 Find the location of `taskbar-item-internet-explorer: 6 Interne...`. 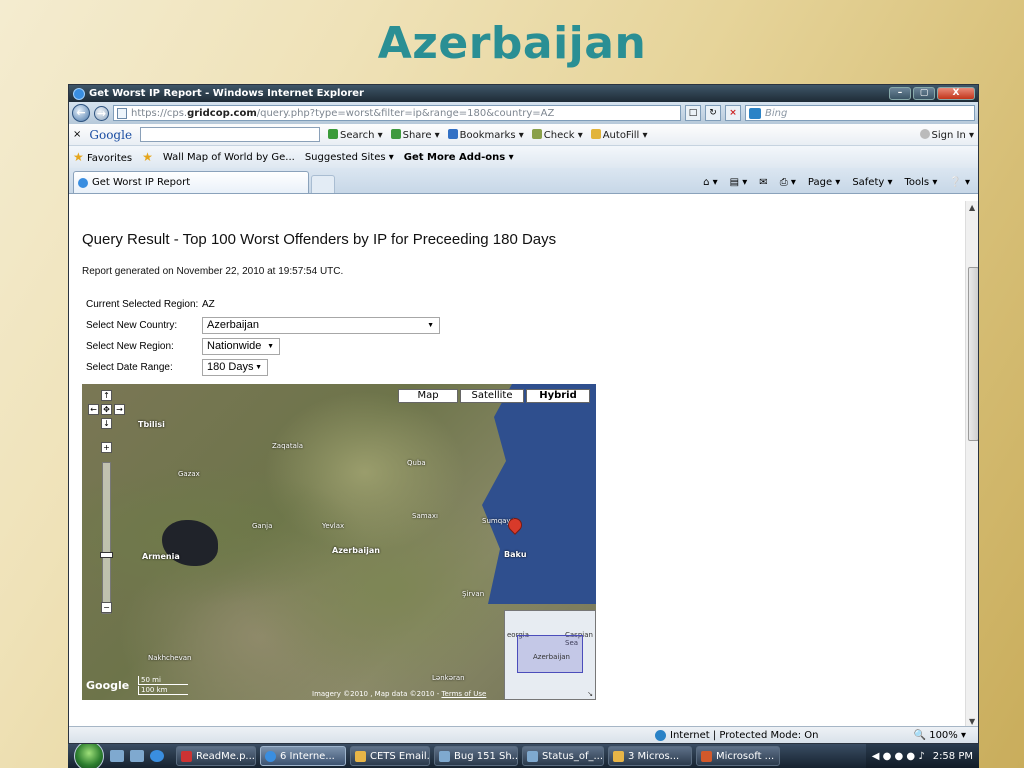

taskbar-item-internet-explorer: 6 Interne... is located at coordinates (303, 756).